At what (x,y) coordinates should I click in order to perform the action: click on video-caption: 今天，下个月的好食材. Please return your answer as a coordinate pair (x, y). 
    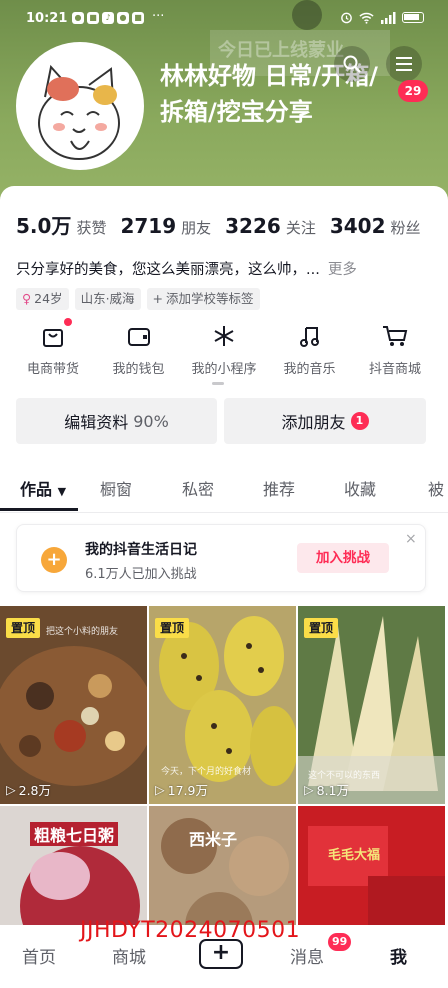
    Looking at the image, I should click on (206, 772).